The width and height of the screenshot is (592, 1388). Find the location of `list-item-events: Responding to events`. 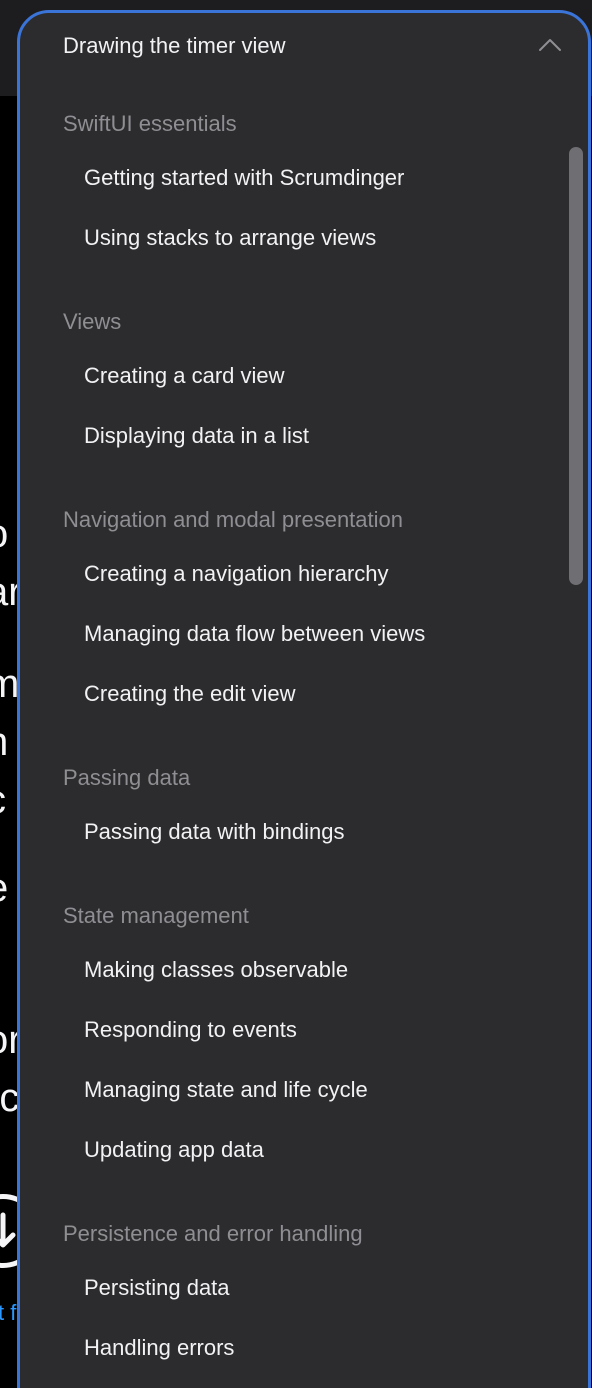

list-item-events: Responding to events is located at coordinates (190, 1030).